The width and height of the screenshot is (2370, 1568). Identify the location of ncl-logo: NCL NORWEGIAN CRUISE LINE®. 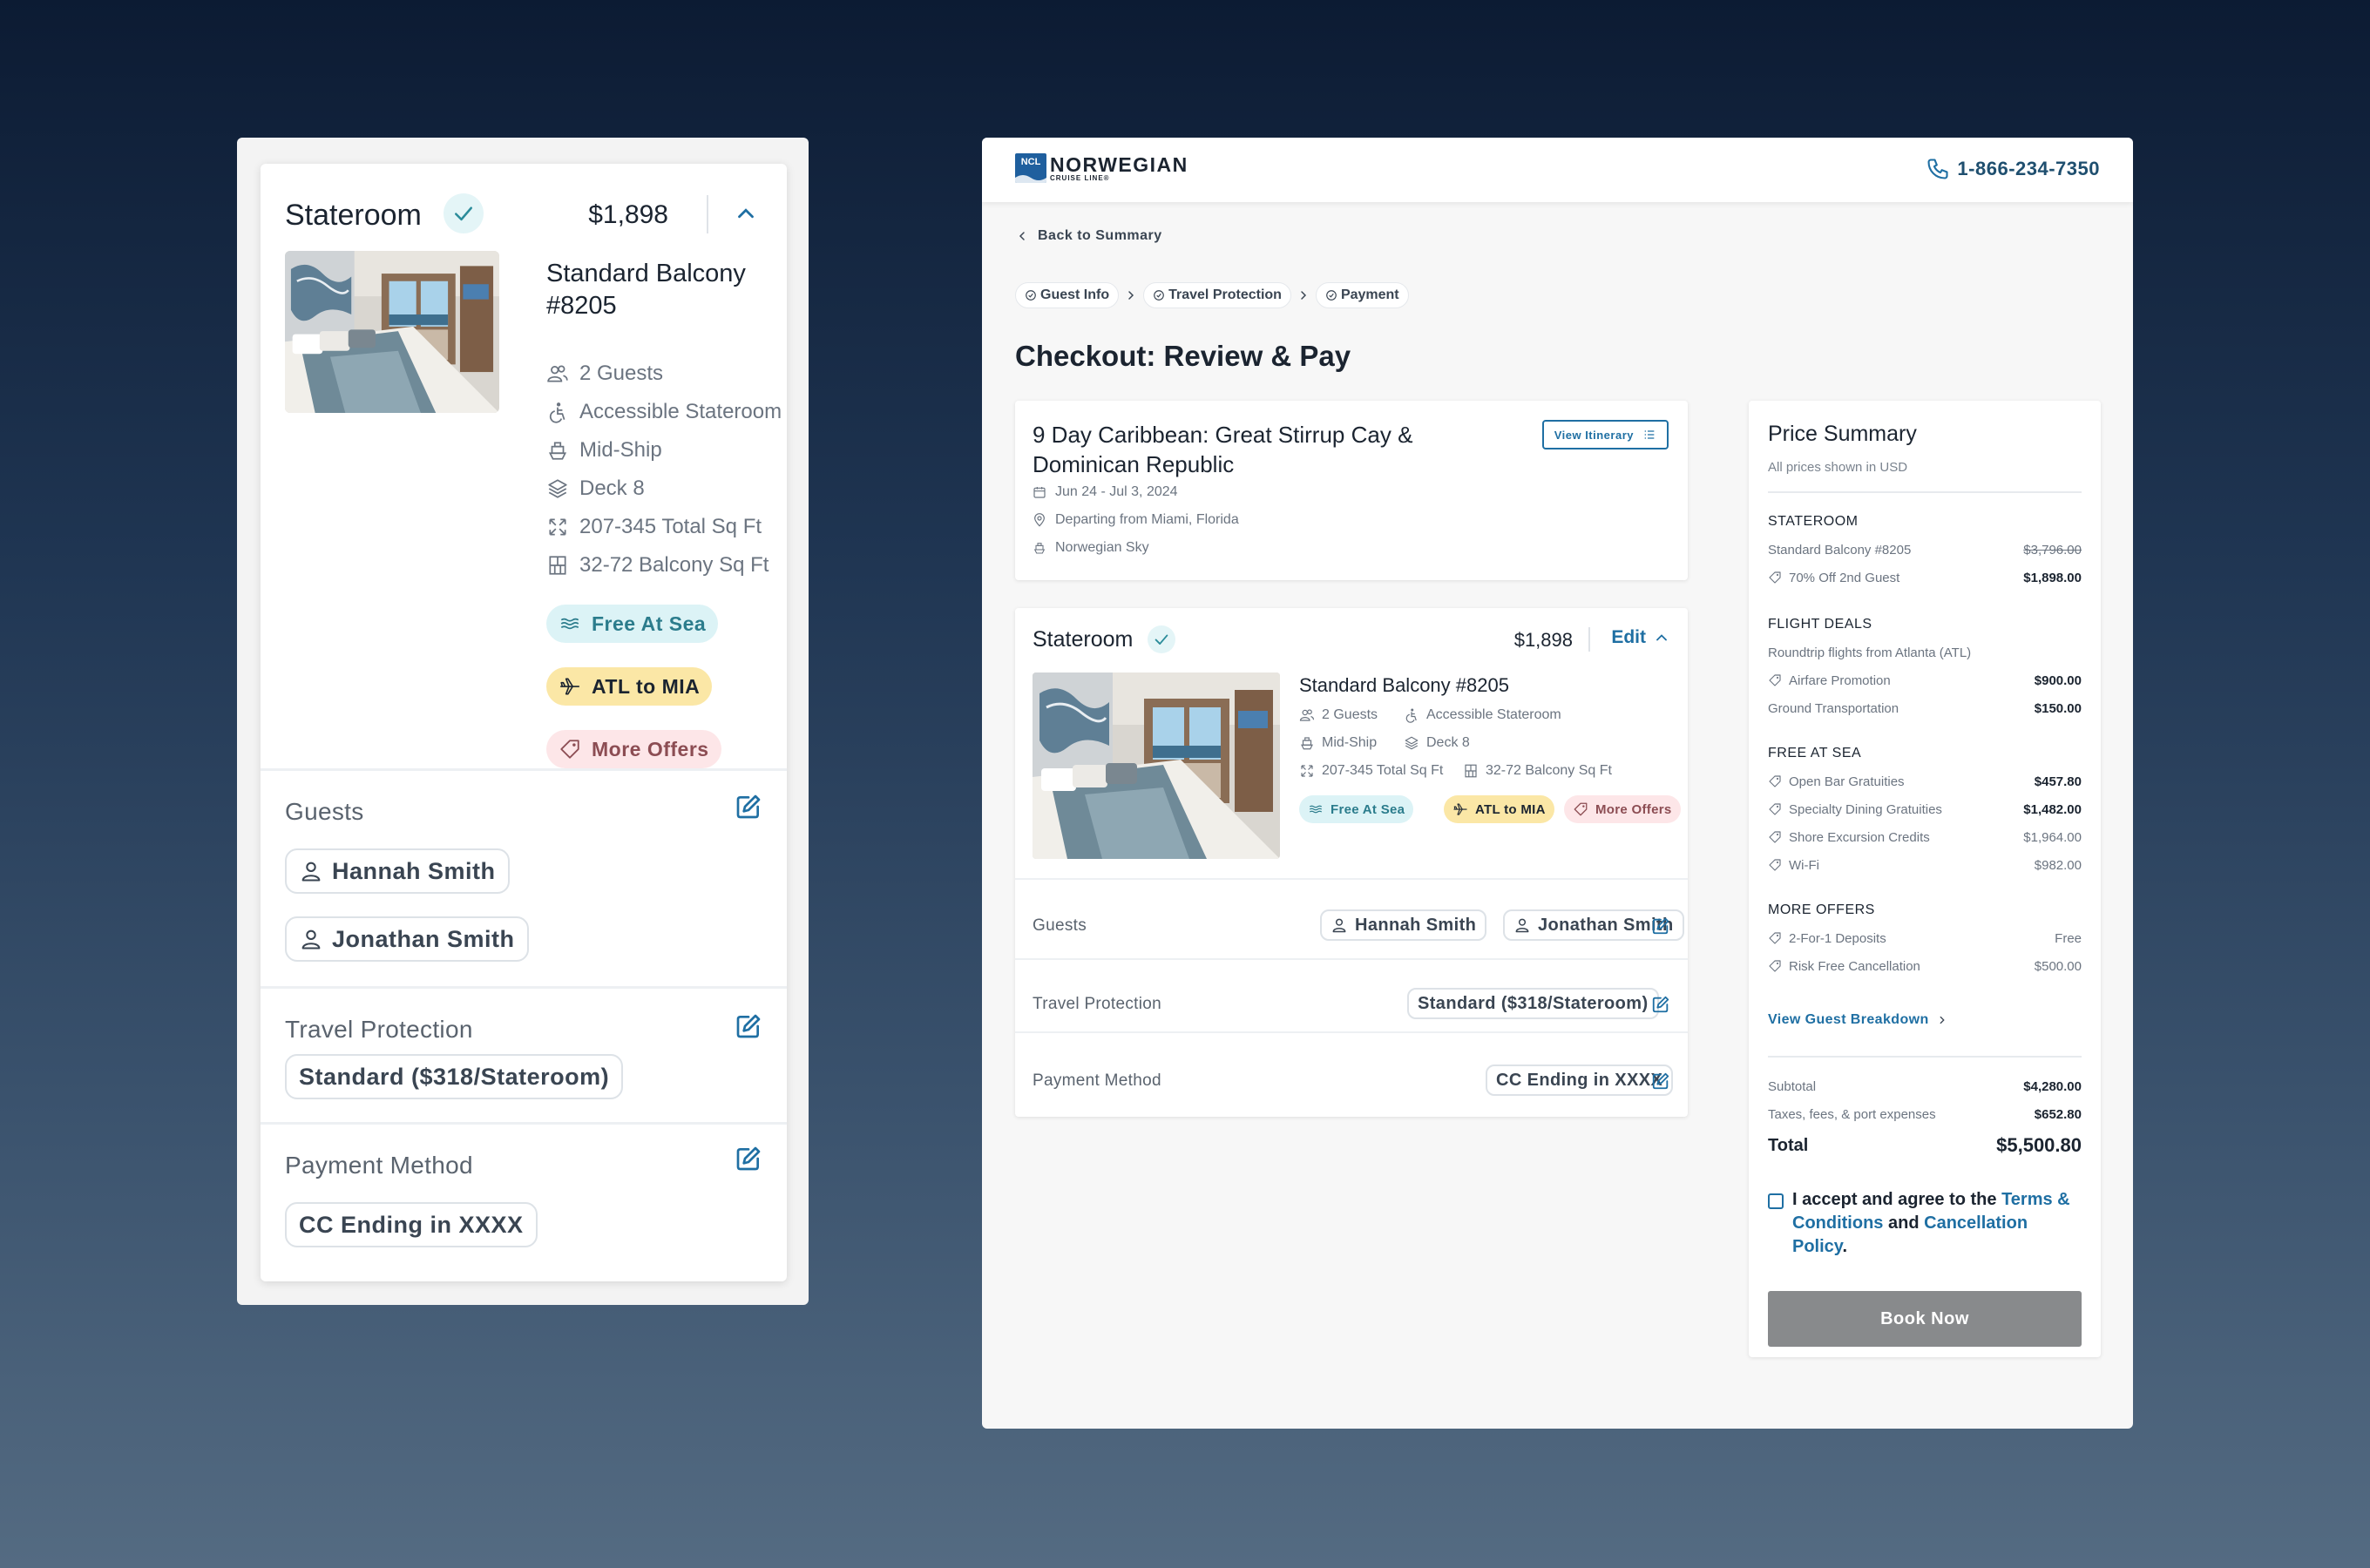
(1101, 168).